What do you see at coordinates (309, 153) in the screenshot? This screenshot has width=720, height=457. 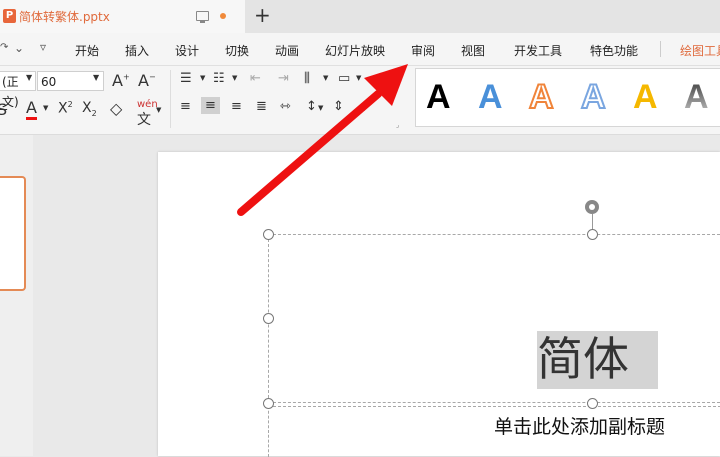 I see `annotation-arrow-shaft` at bounding box center [309, 153].